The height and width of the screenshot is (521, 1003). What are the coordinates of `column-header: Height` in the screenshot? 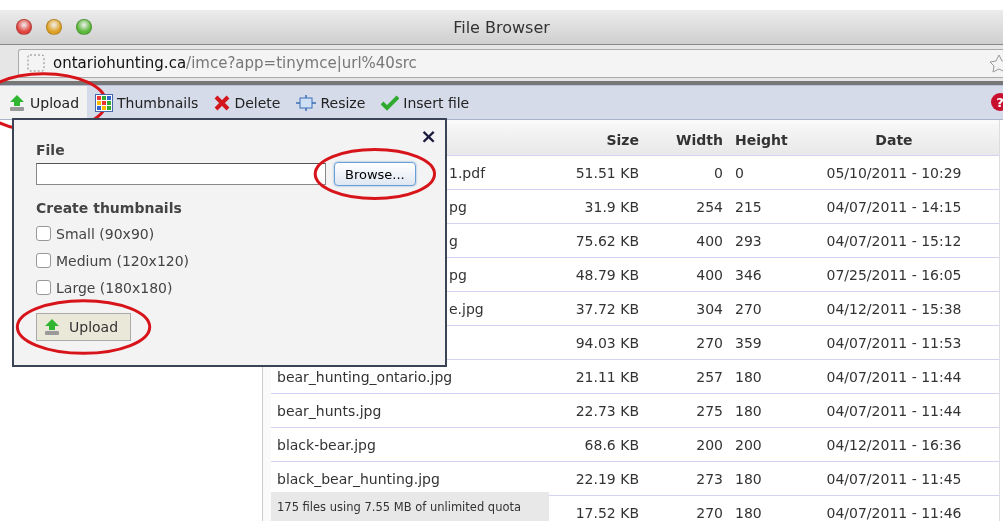 It's located at (756, 139).